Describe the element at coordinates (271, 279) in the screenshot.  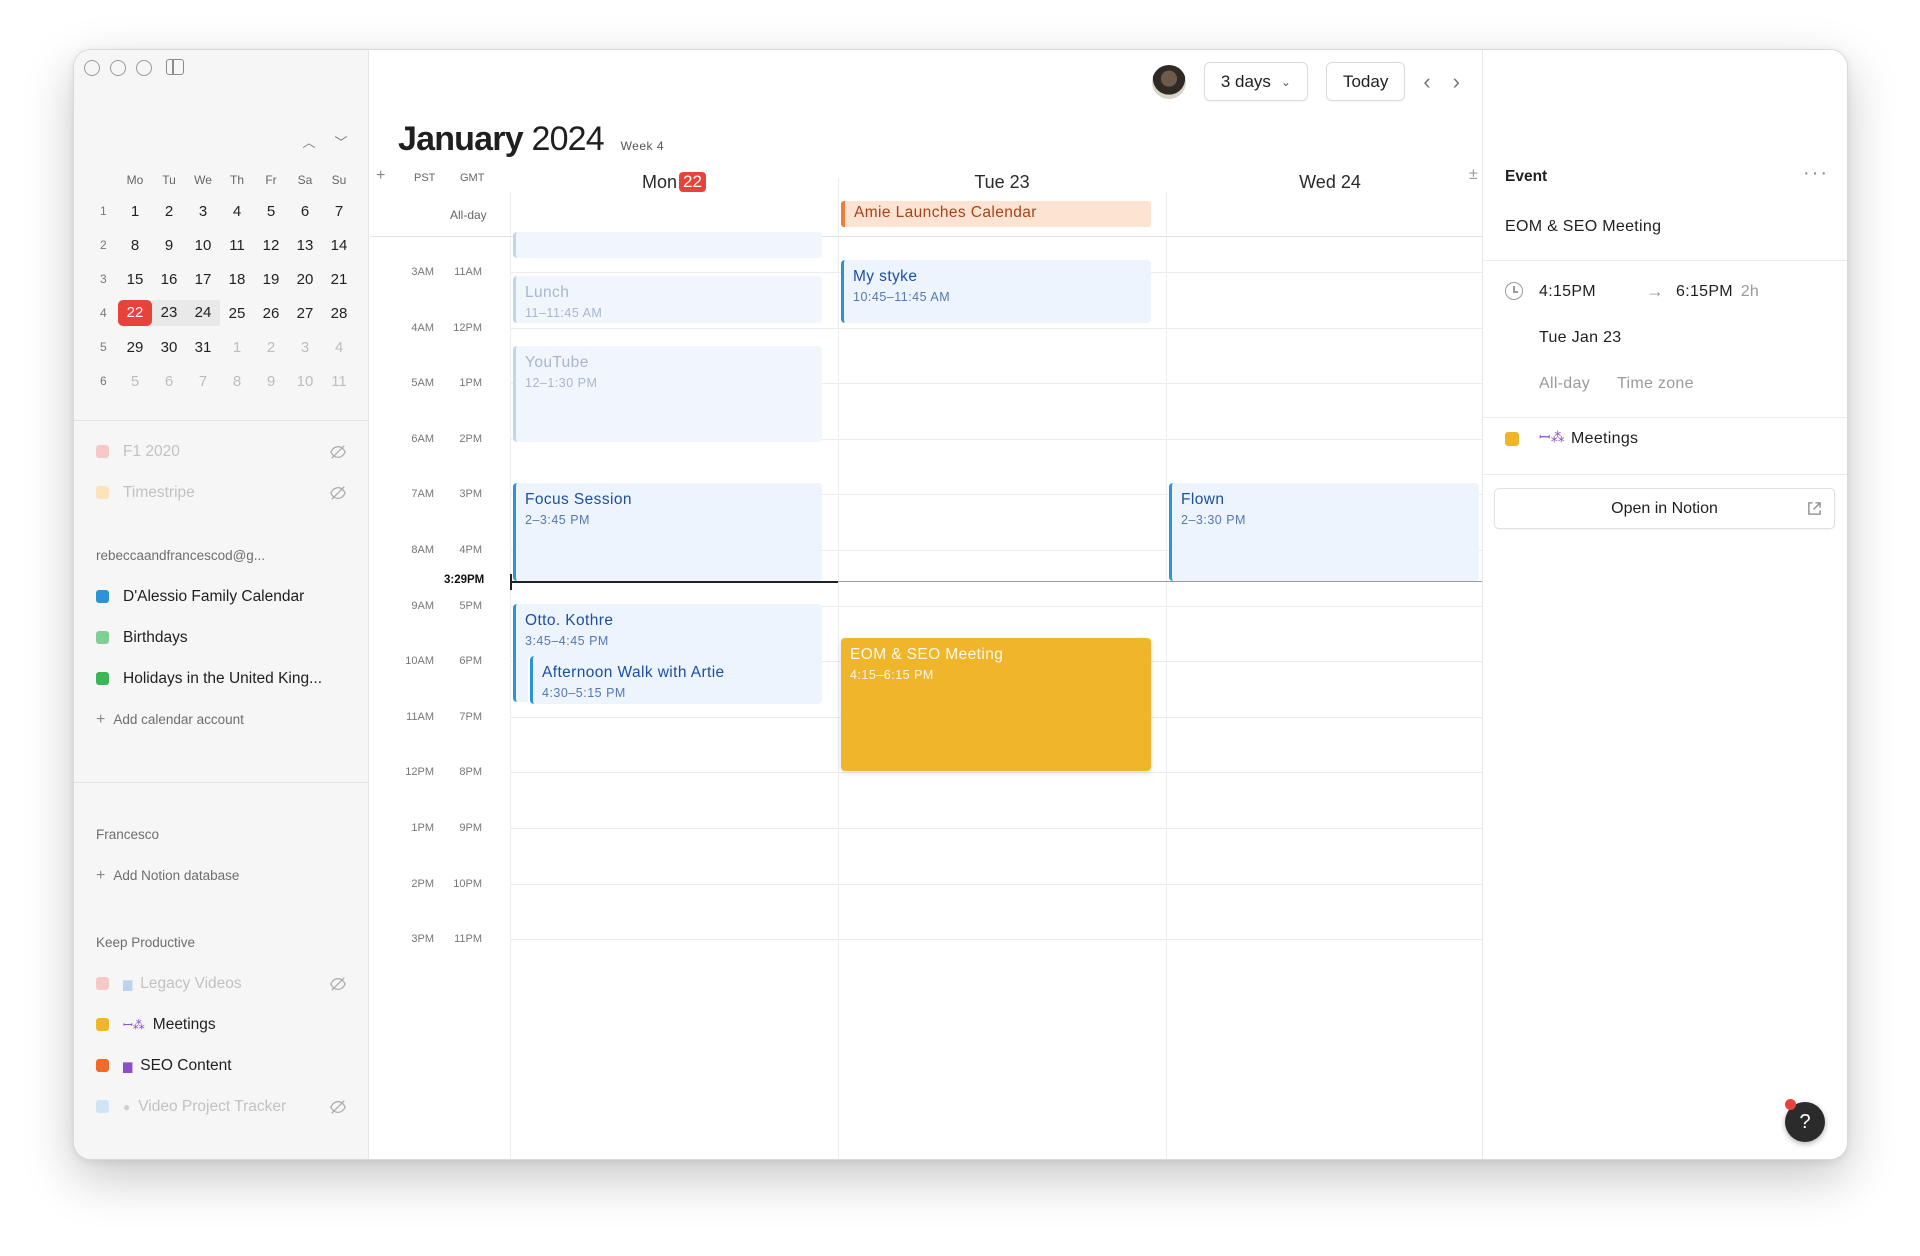
I see `mini-calendar-day: 19` at that location.